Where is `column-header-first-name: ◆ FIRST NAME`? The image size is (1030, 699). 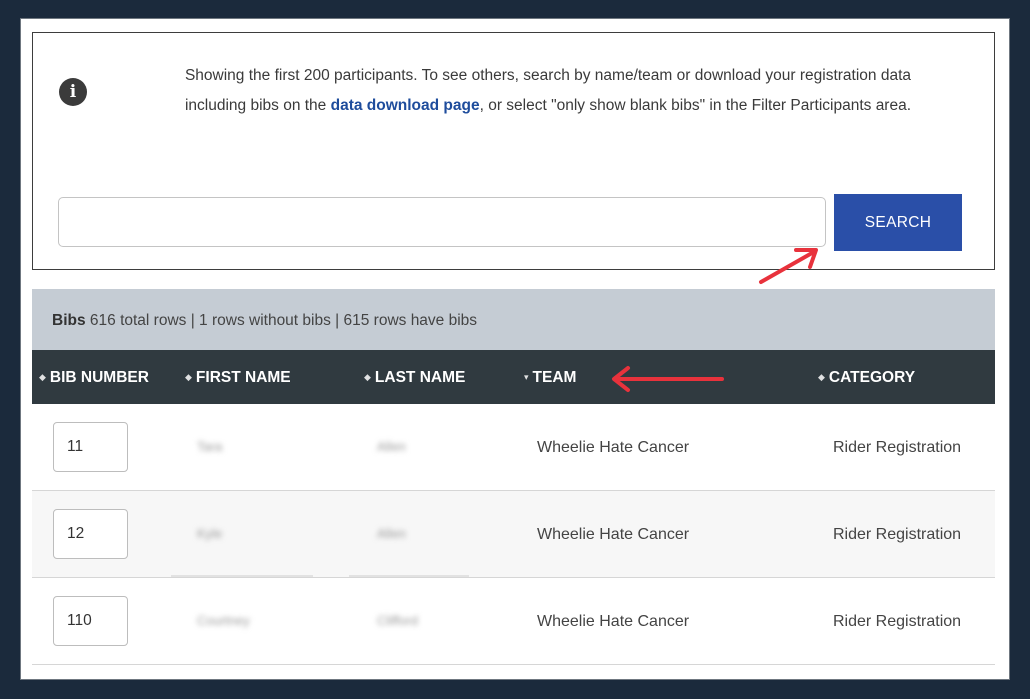 column-header-first-name: ◆ FIRST NAME is located at coordinates (238, 377).